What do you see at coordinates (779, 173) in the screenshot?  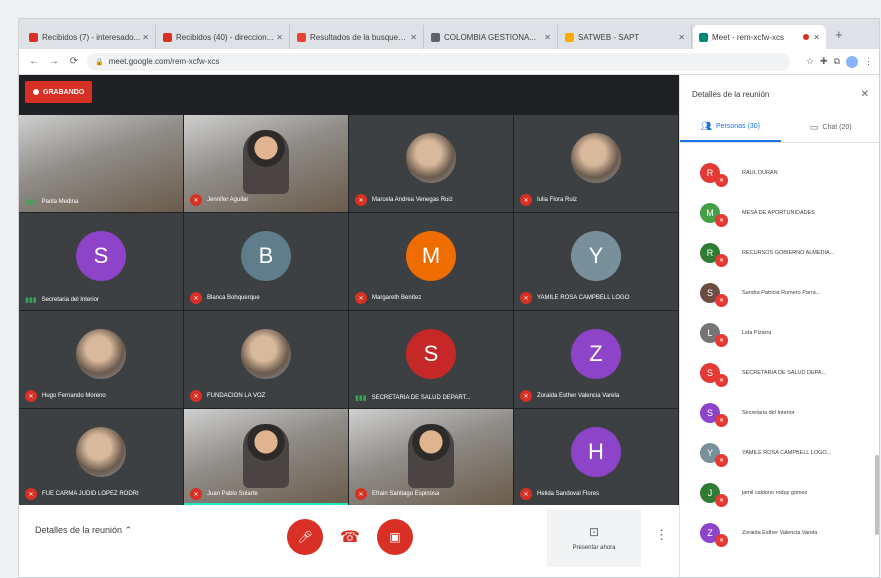 I see `participant-list-item: R ✕ RAUL DURAN` at bounding box center [779, 173].